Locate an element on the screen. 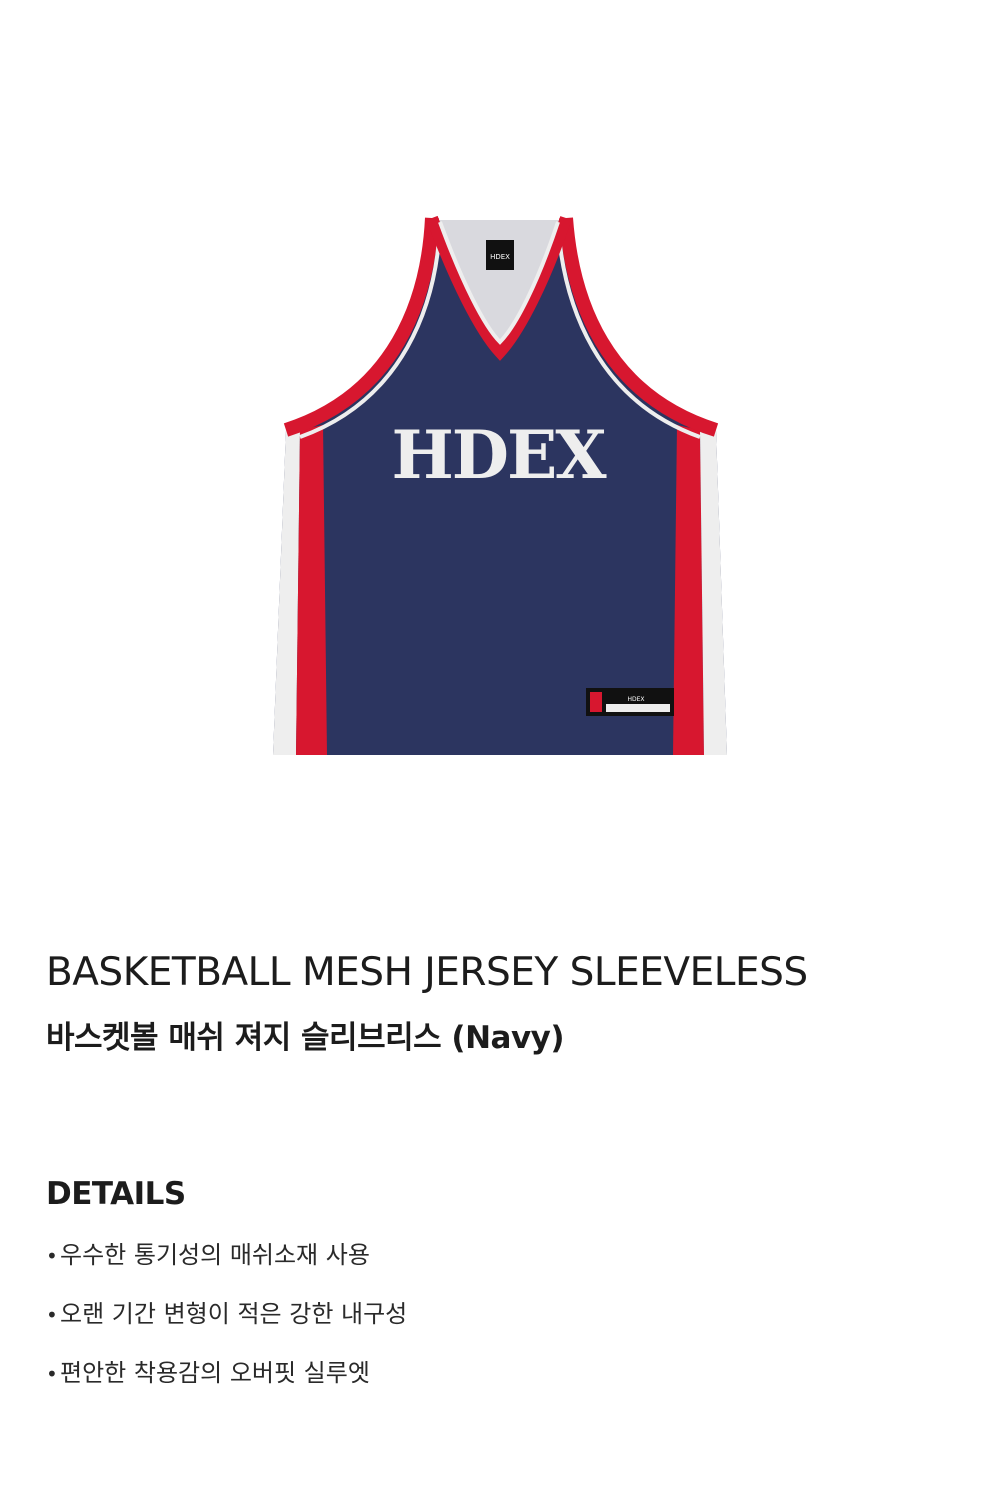 The image size is (1000, 1486). details-item-text: 오랜 기간 변형이 적은 강한 내구성 is located at coordinates (234, 1314).